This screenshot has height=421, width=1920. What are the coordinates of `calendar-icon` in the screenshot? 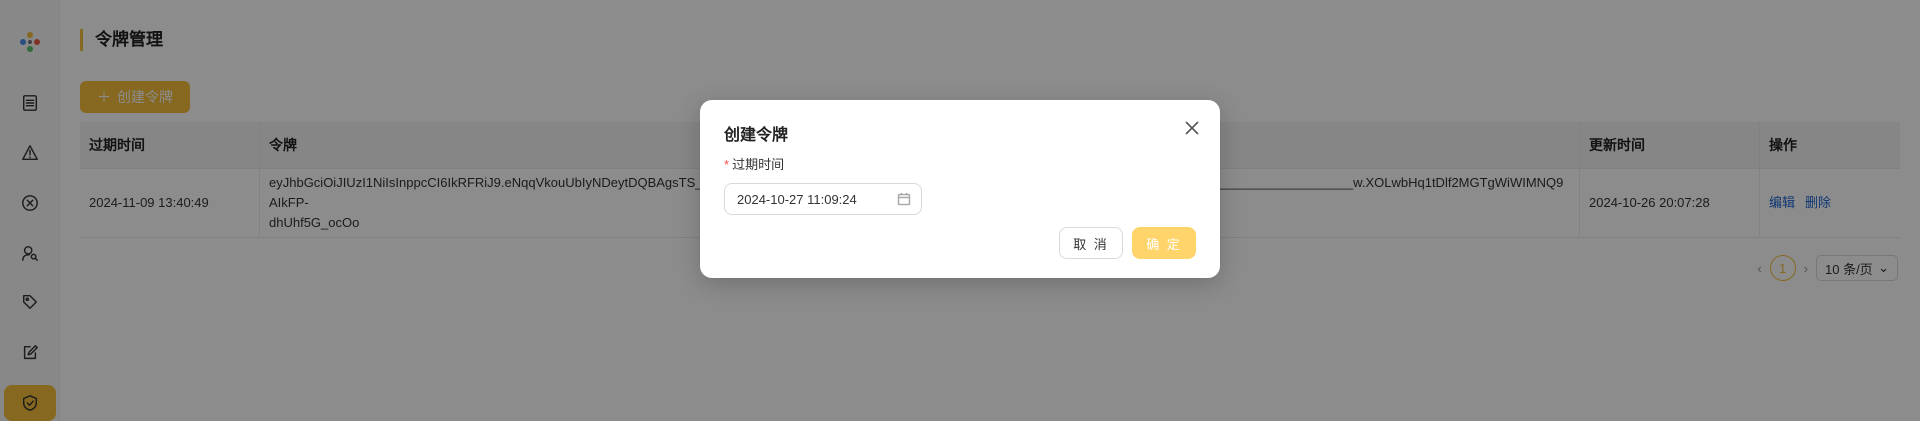 It's located at (904, 199).